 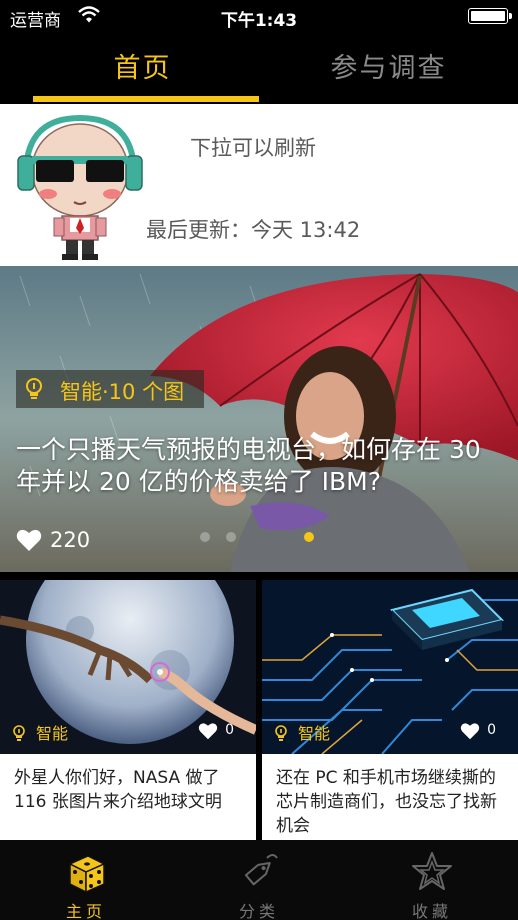 What do you see at coordinates (128, 710) in the screenshot?
I see `article-card: 智能 0 外星人你们好，NASA 做了 116 张图片来介绍地球文明` at bounding box center [128, 710].